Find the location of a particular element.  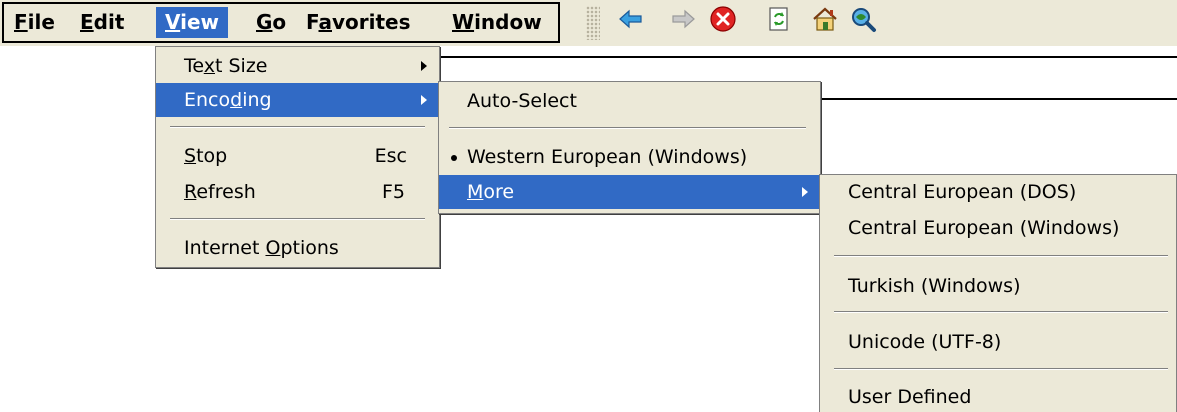

refresh-icon is located at coordinates (779, 19).